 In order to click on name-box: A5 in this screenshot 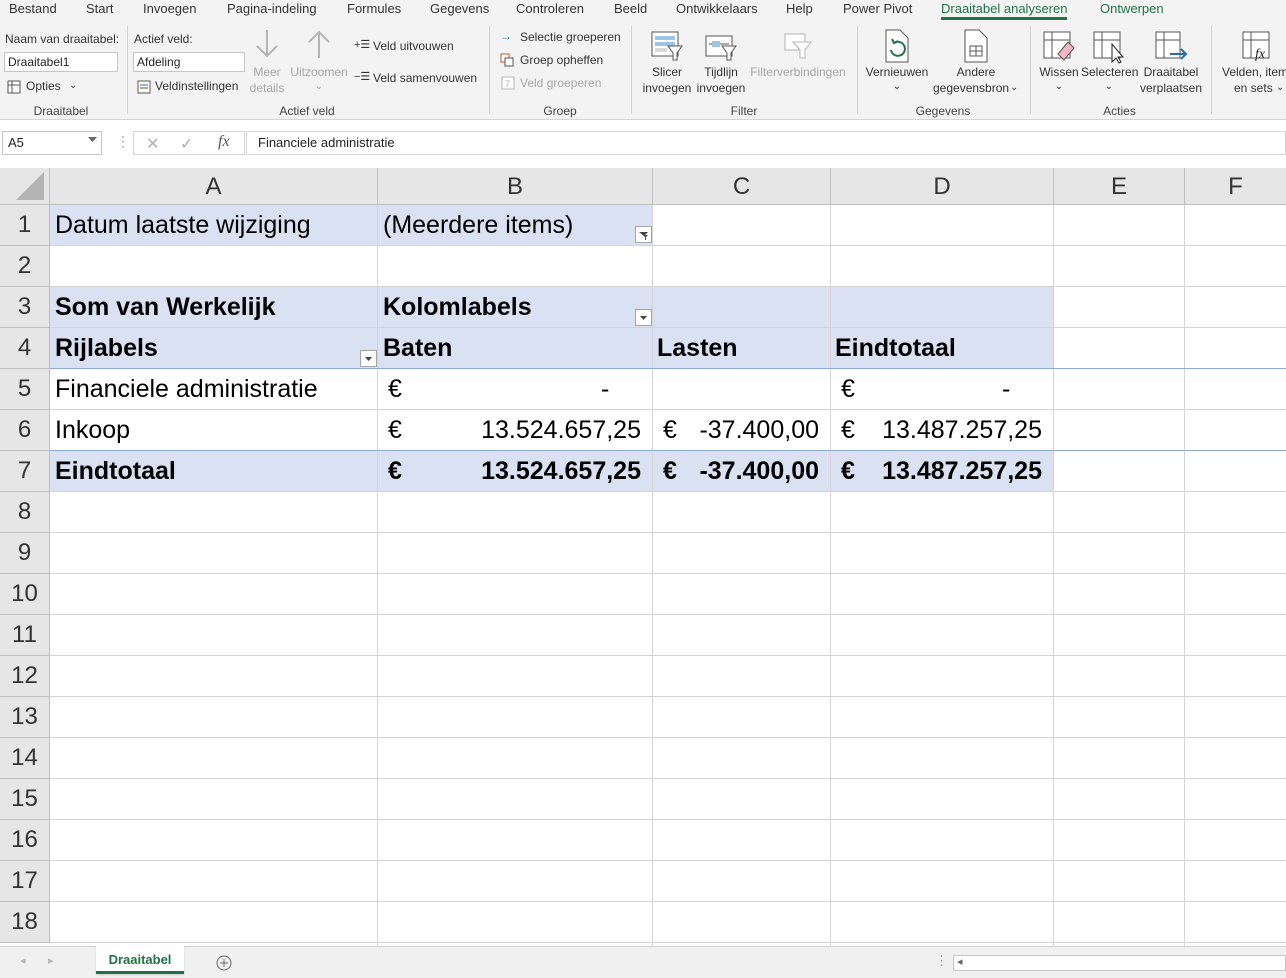, I will do `click(52, 143)`.